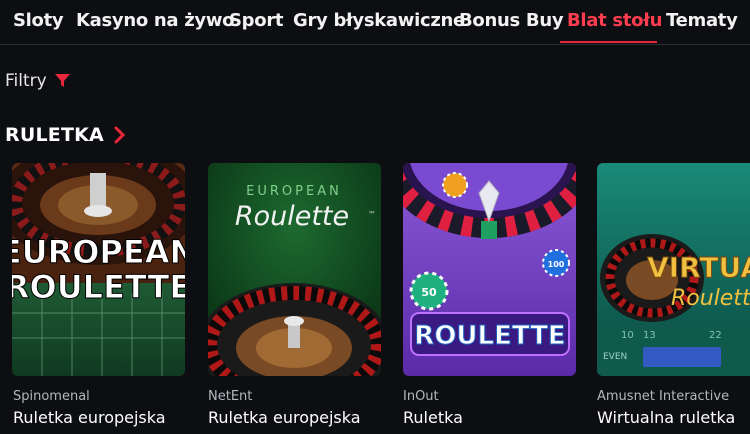  I want to click on game-thumbnail: 50 100 ROULETTE, so click(489, 269).